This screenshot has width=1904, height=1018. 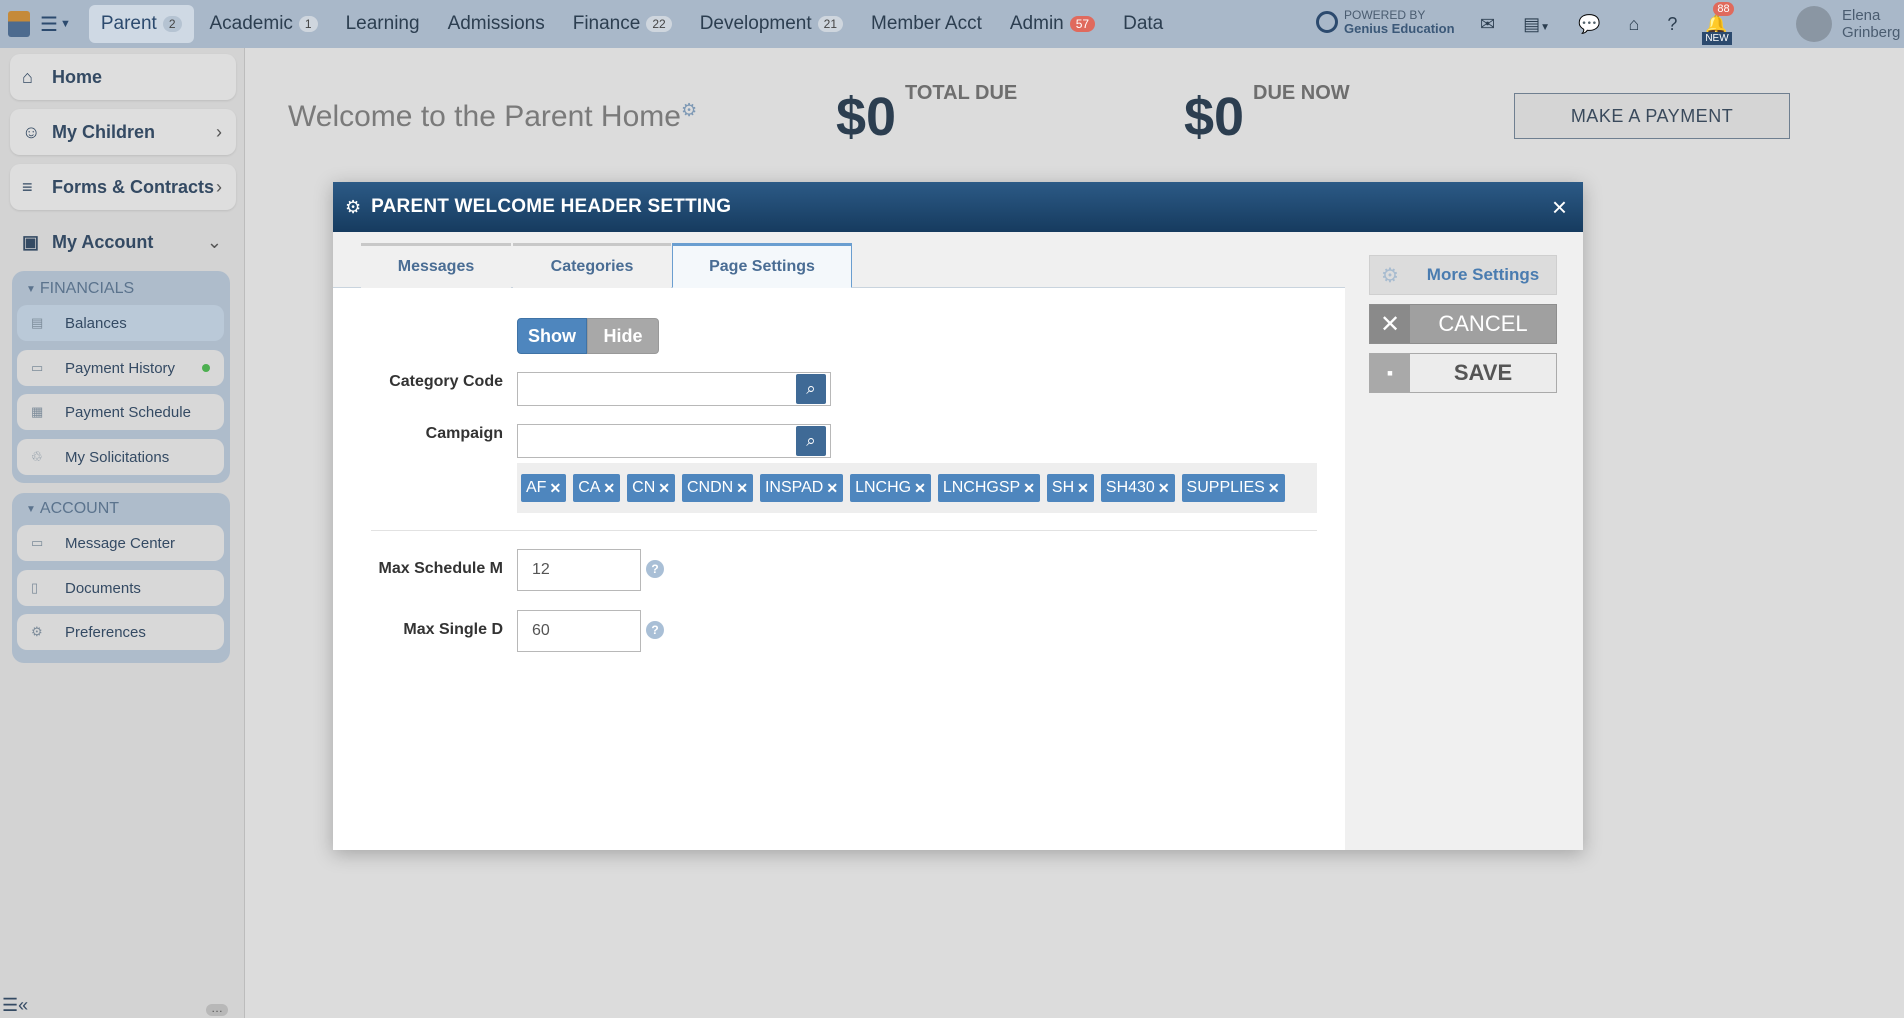 What do you see at coordinates (592, 265) in the screenshot?
I see `tab-categories: Categories` at bounding box center [592, 265].